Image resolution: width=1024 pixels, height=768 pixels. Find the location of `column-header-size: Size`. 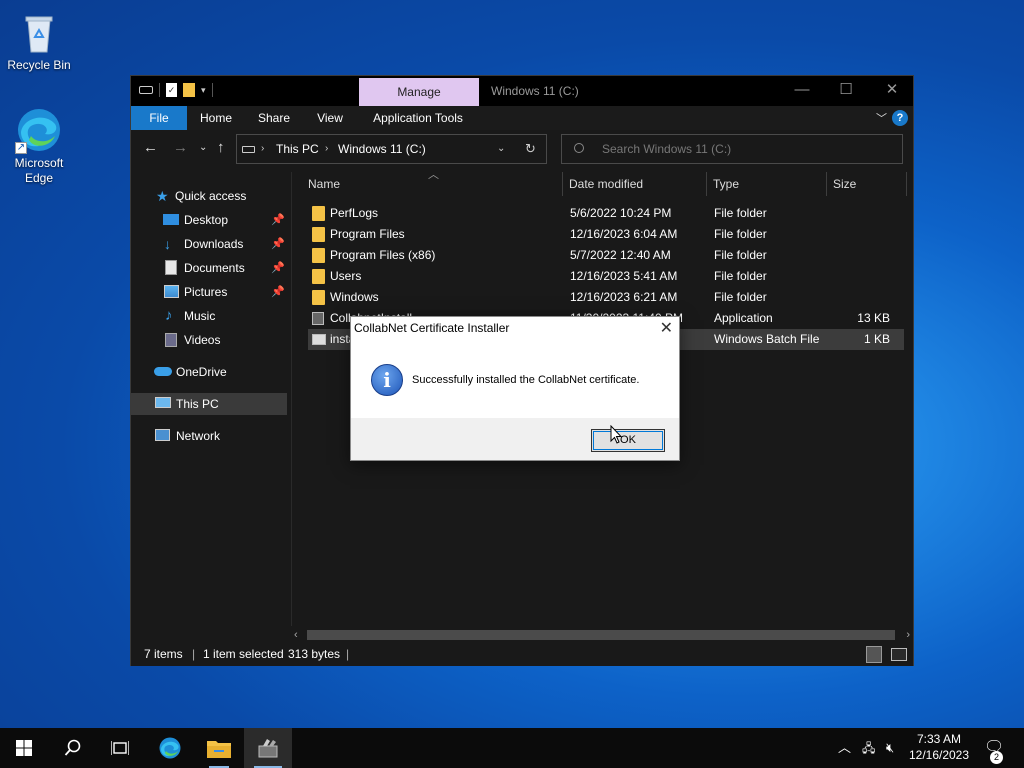

column-header-size: Size is located at coordinates (844, 184).